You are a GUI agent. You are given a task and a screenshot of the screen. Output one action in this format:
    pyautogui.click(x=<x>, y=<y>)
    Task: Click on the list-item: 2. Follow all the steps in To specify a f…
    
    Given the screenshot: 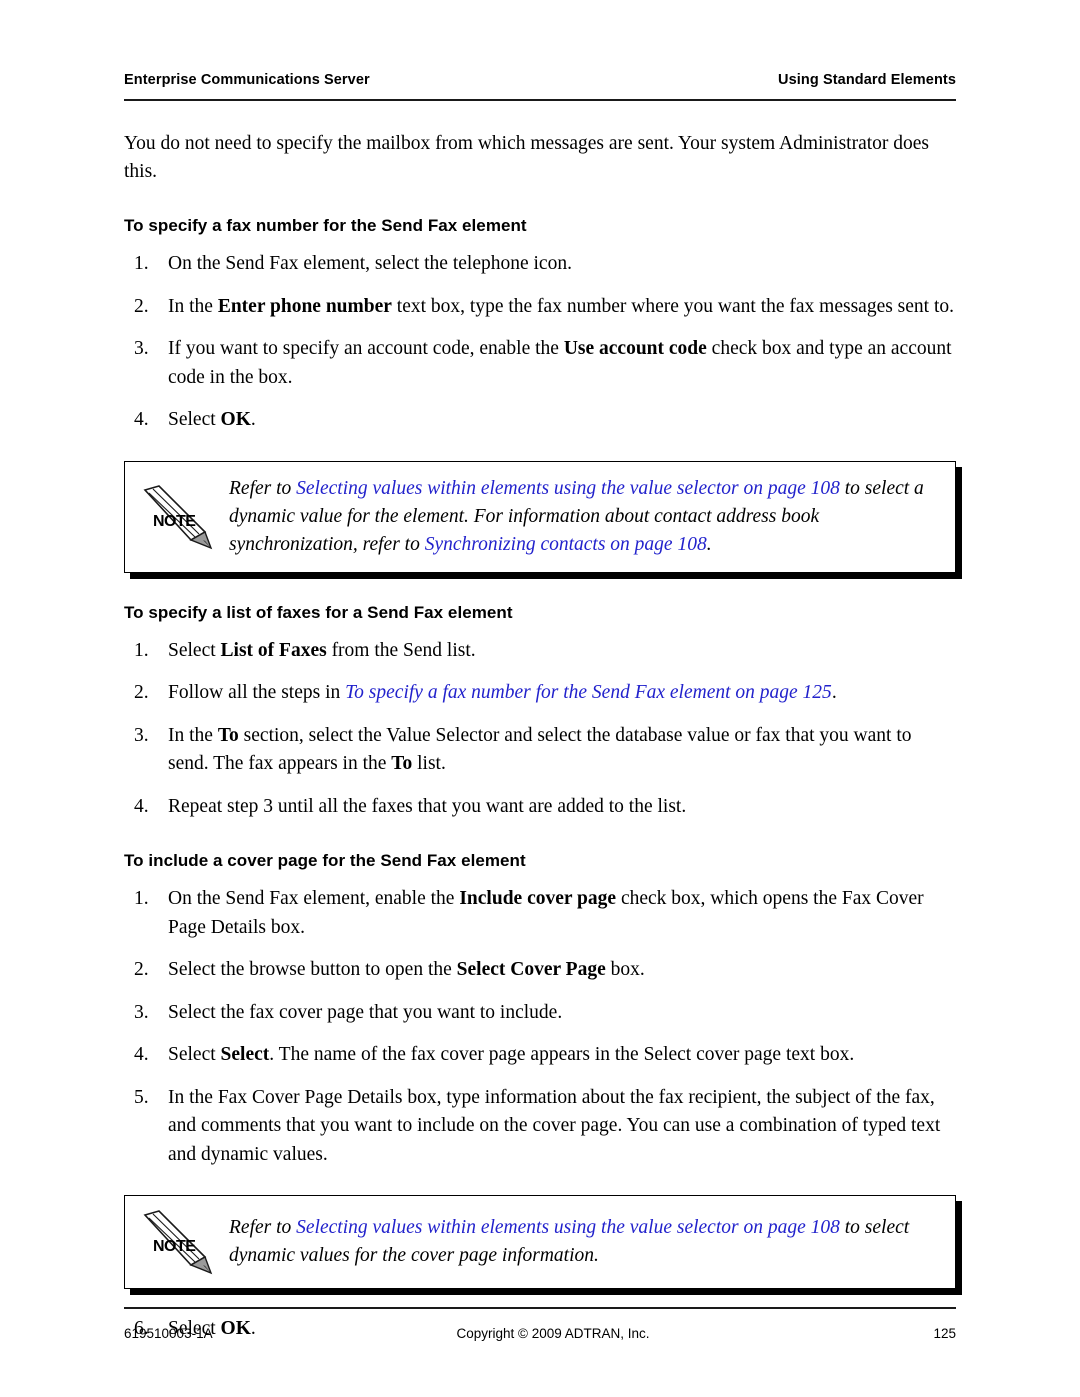 What is the action you would take?
    pyautogui.click(x=540, y=693)
    